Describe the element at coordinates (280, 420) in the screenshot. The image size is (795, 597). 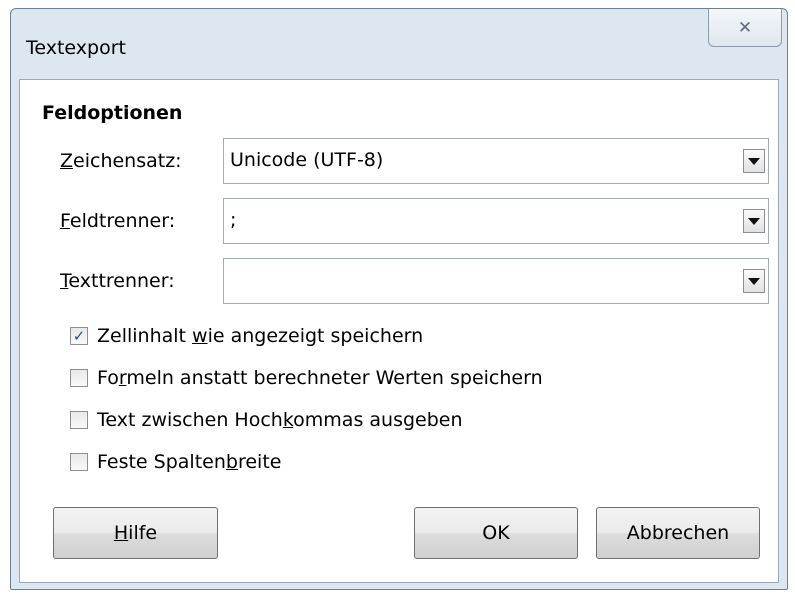
I see `quote-text-label: Text zwischen Hochkommas ausgeben` at that location.